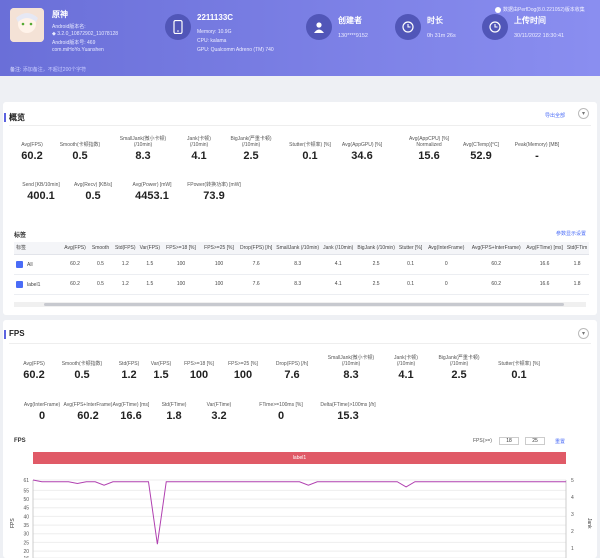 The width and height of the screenshot is (600, 558). Describe the element at coordinates (26, 481) in the screenshot. I see `y-tick-label: 61` at that location.